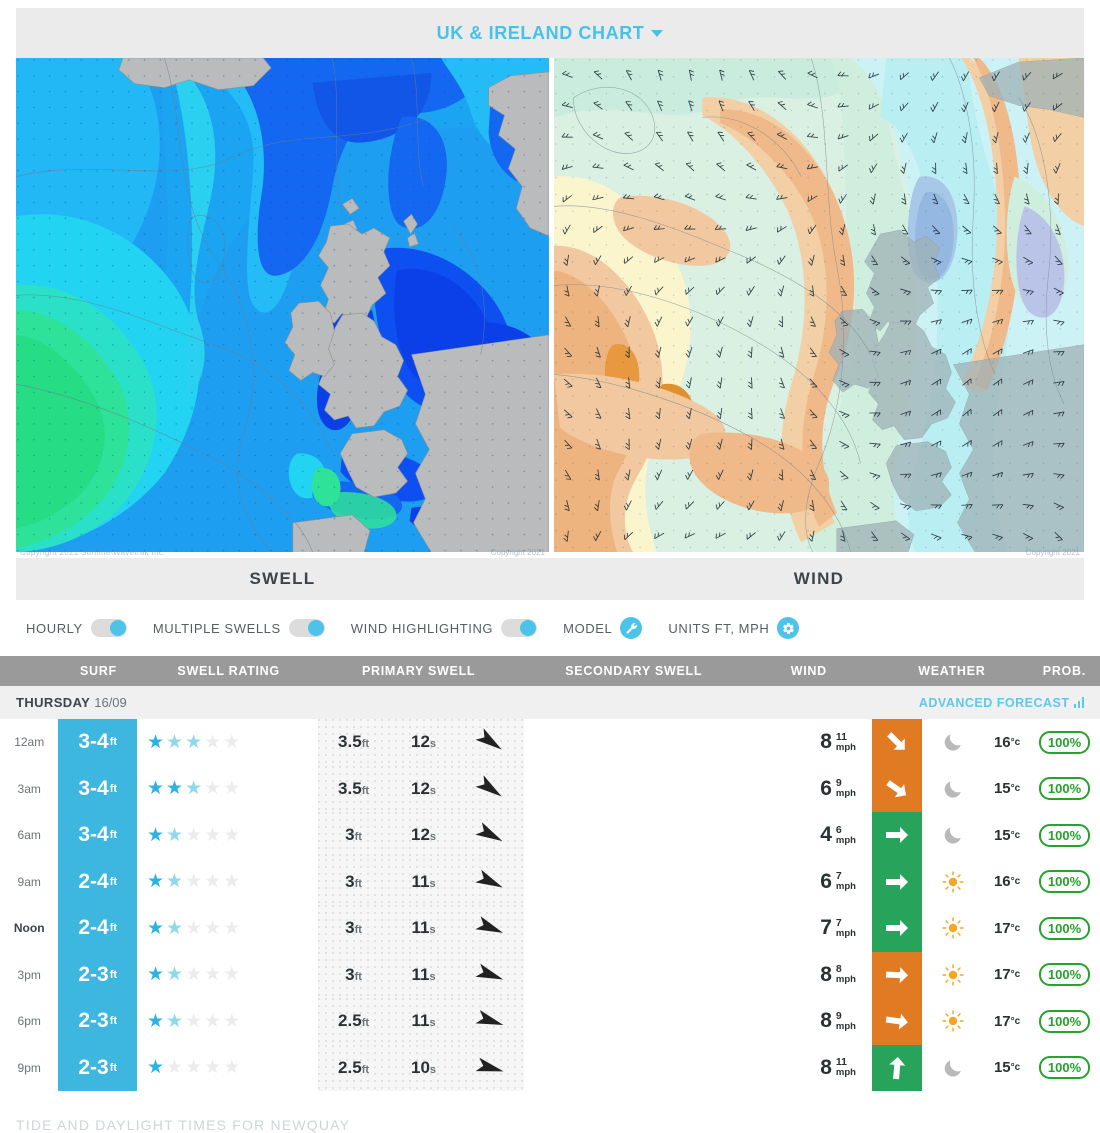  Describe the element at coordinates (109, 628) in the screenshot. I see `toggle-hourly-switch` at that location.